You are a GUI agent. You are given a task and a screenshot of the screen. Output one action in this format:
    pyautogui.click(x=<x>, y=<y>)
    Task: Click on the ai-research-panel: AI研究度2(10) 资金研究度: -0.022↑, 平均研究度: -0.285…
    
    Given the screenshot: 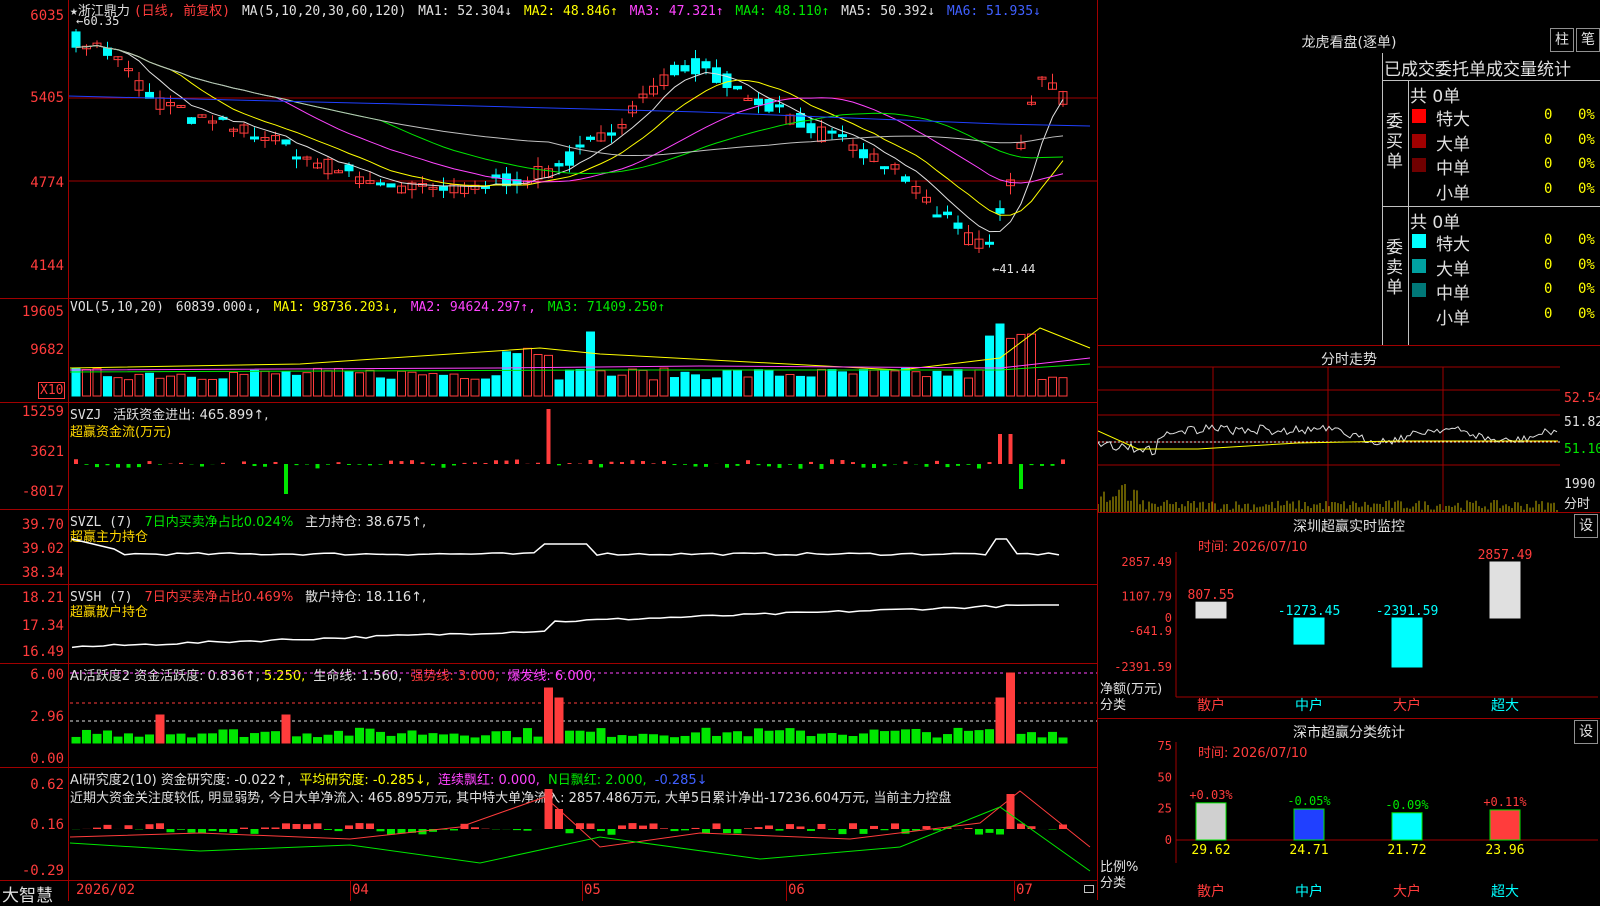 What is the action you would take?
    pyautogui.click(x=549, y=824)
    